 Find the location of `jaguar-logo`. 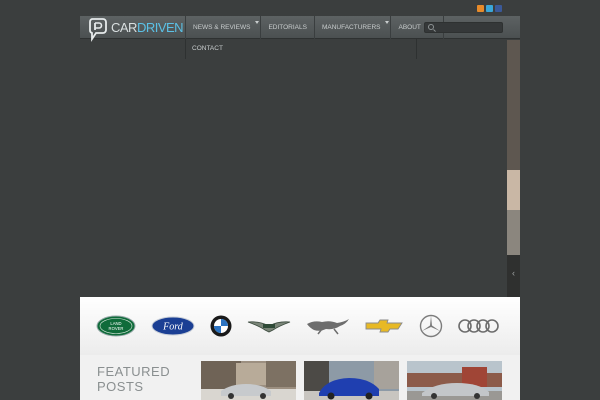

jaguar-logo is located at coordinates (328, 326).